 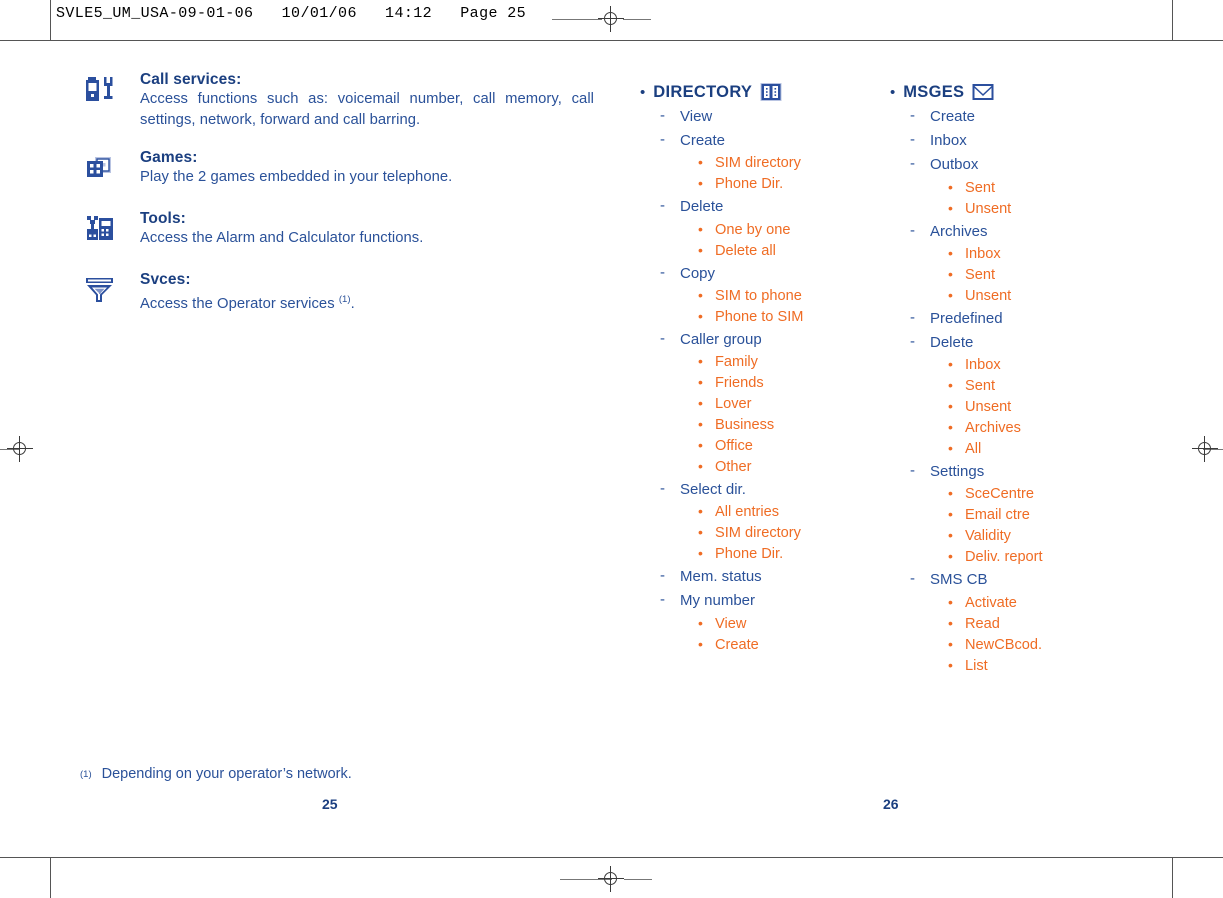 I want to click on submenu-list: • One by one • Delete all, so click(x=785, y=241).